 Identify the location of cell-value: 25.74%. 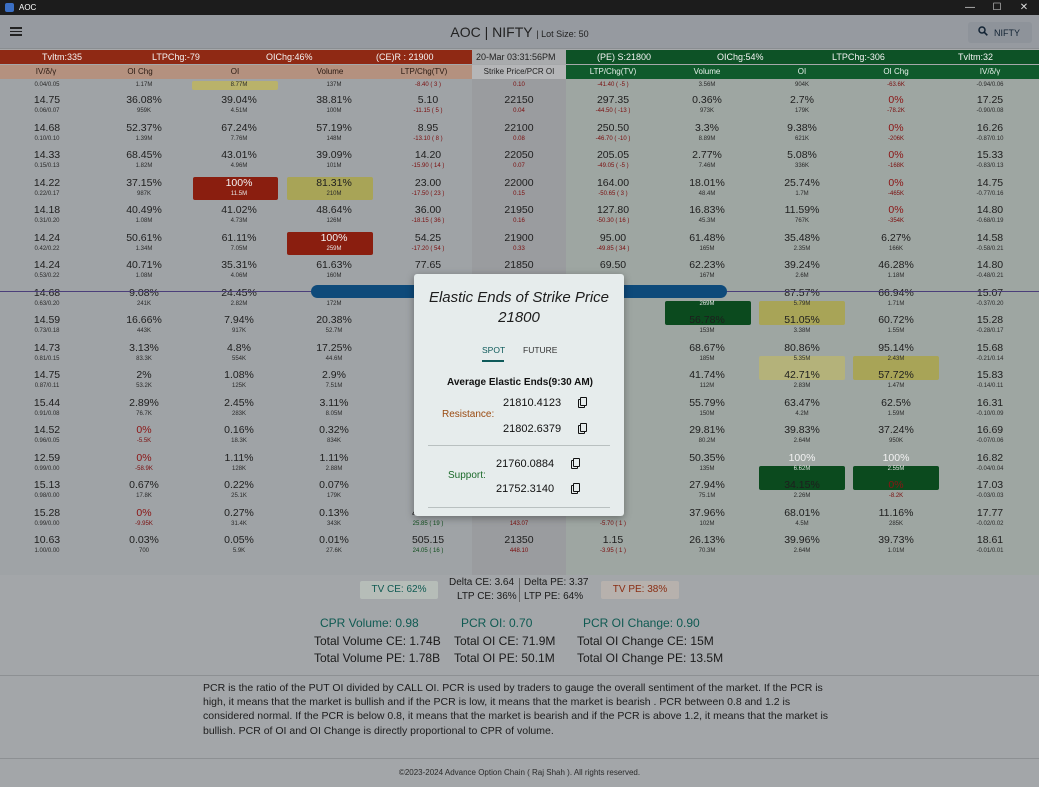
(802, 182).